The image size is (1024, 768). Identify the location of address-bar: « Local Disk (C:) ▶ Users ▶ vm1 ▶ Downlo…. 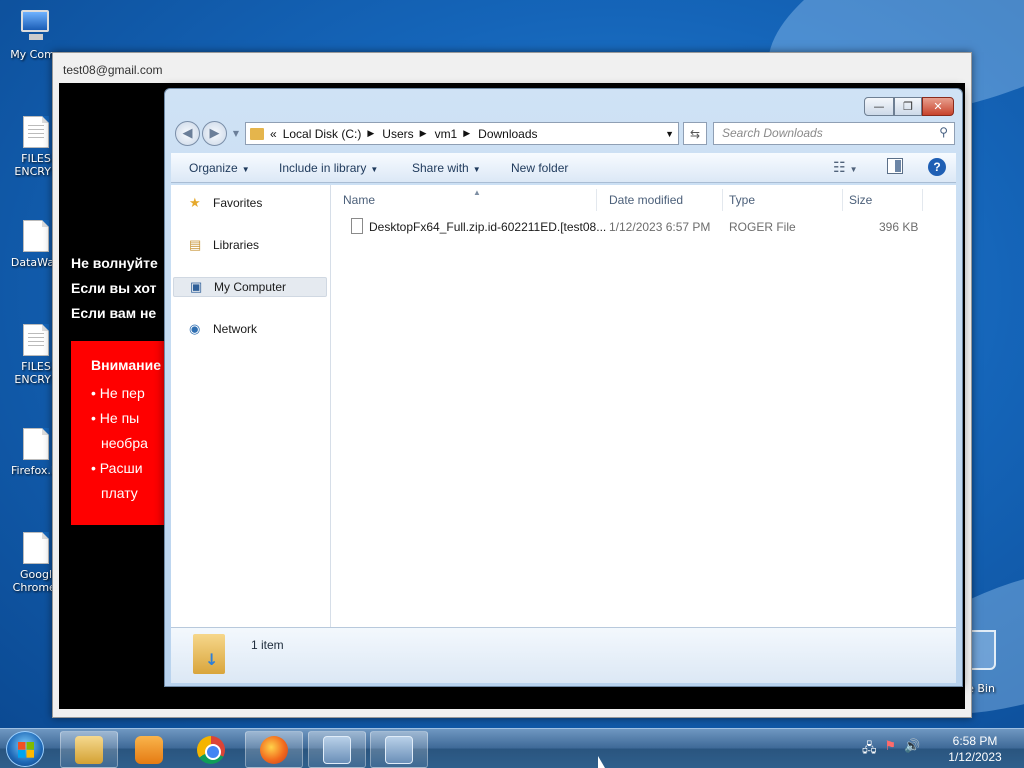
(462, 133).